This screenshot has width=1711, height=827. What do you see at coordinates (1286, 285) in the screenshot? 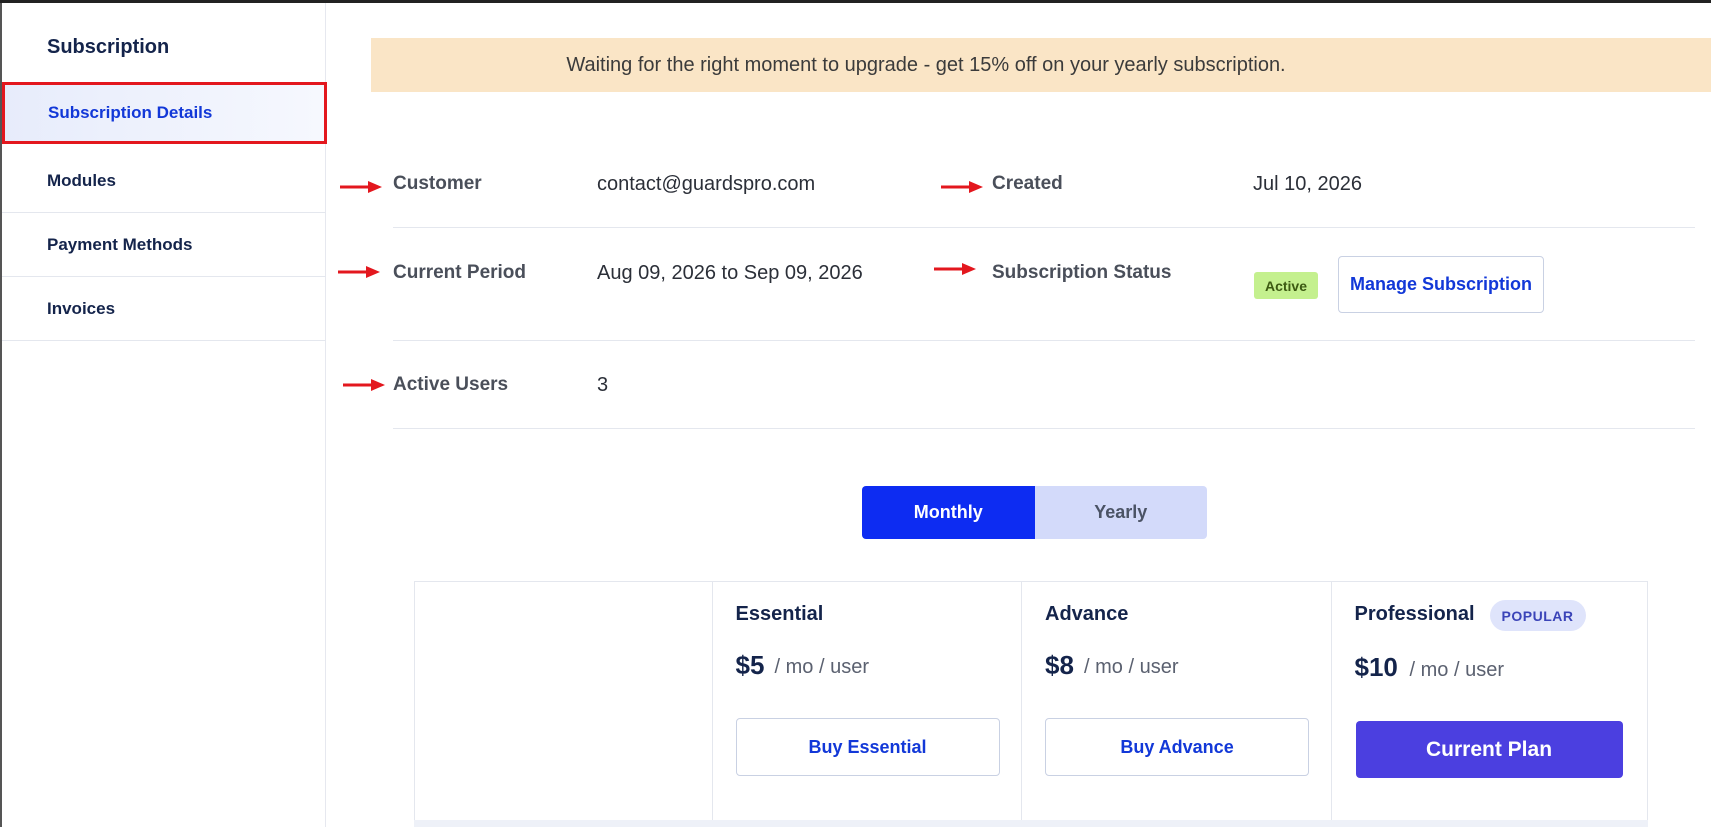
I see `status-badge: Active` at bounding box center [1286, 285].